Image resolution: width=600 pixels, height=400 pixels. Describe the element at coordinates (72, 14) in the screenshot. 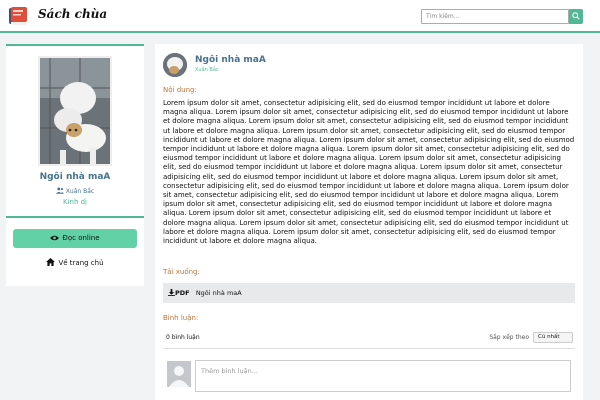

I see `brand-name: Sách chùa` at that location.